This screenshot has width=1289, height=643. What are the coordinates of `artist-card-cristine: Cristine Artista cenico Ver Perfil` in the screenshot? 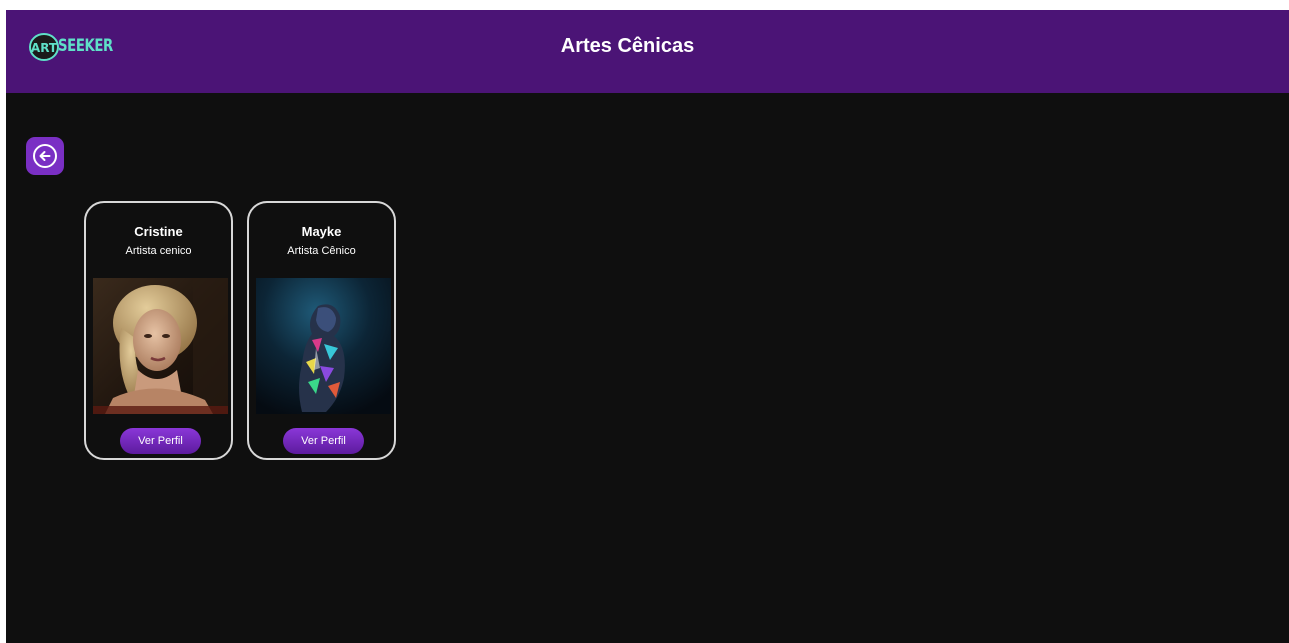 It's located at (158, 330).